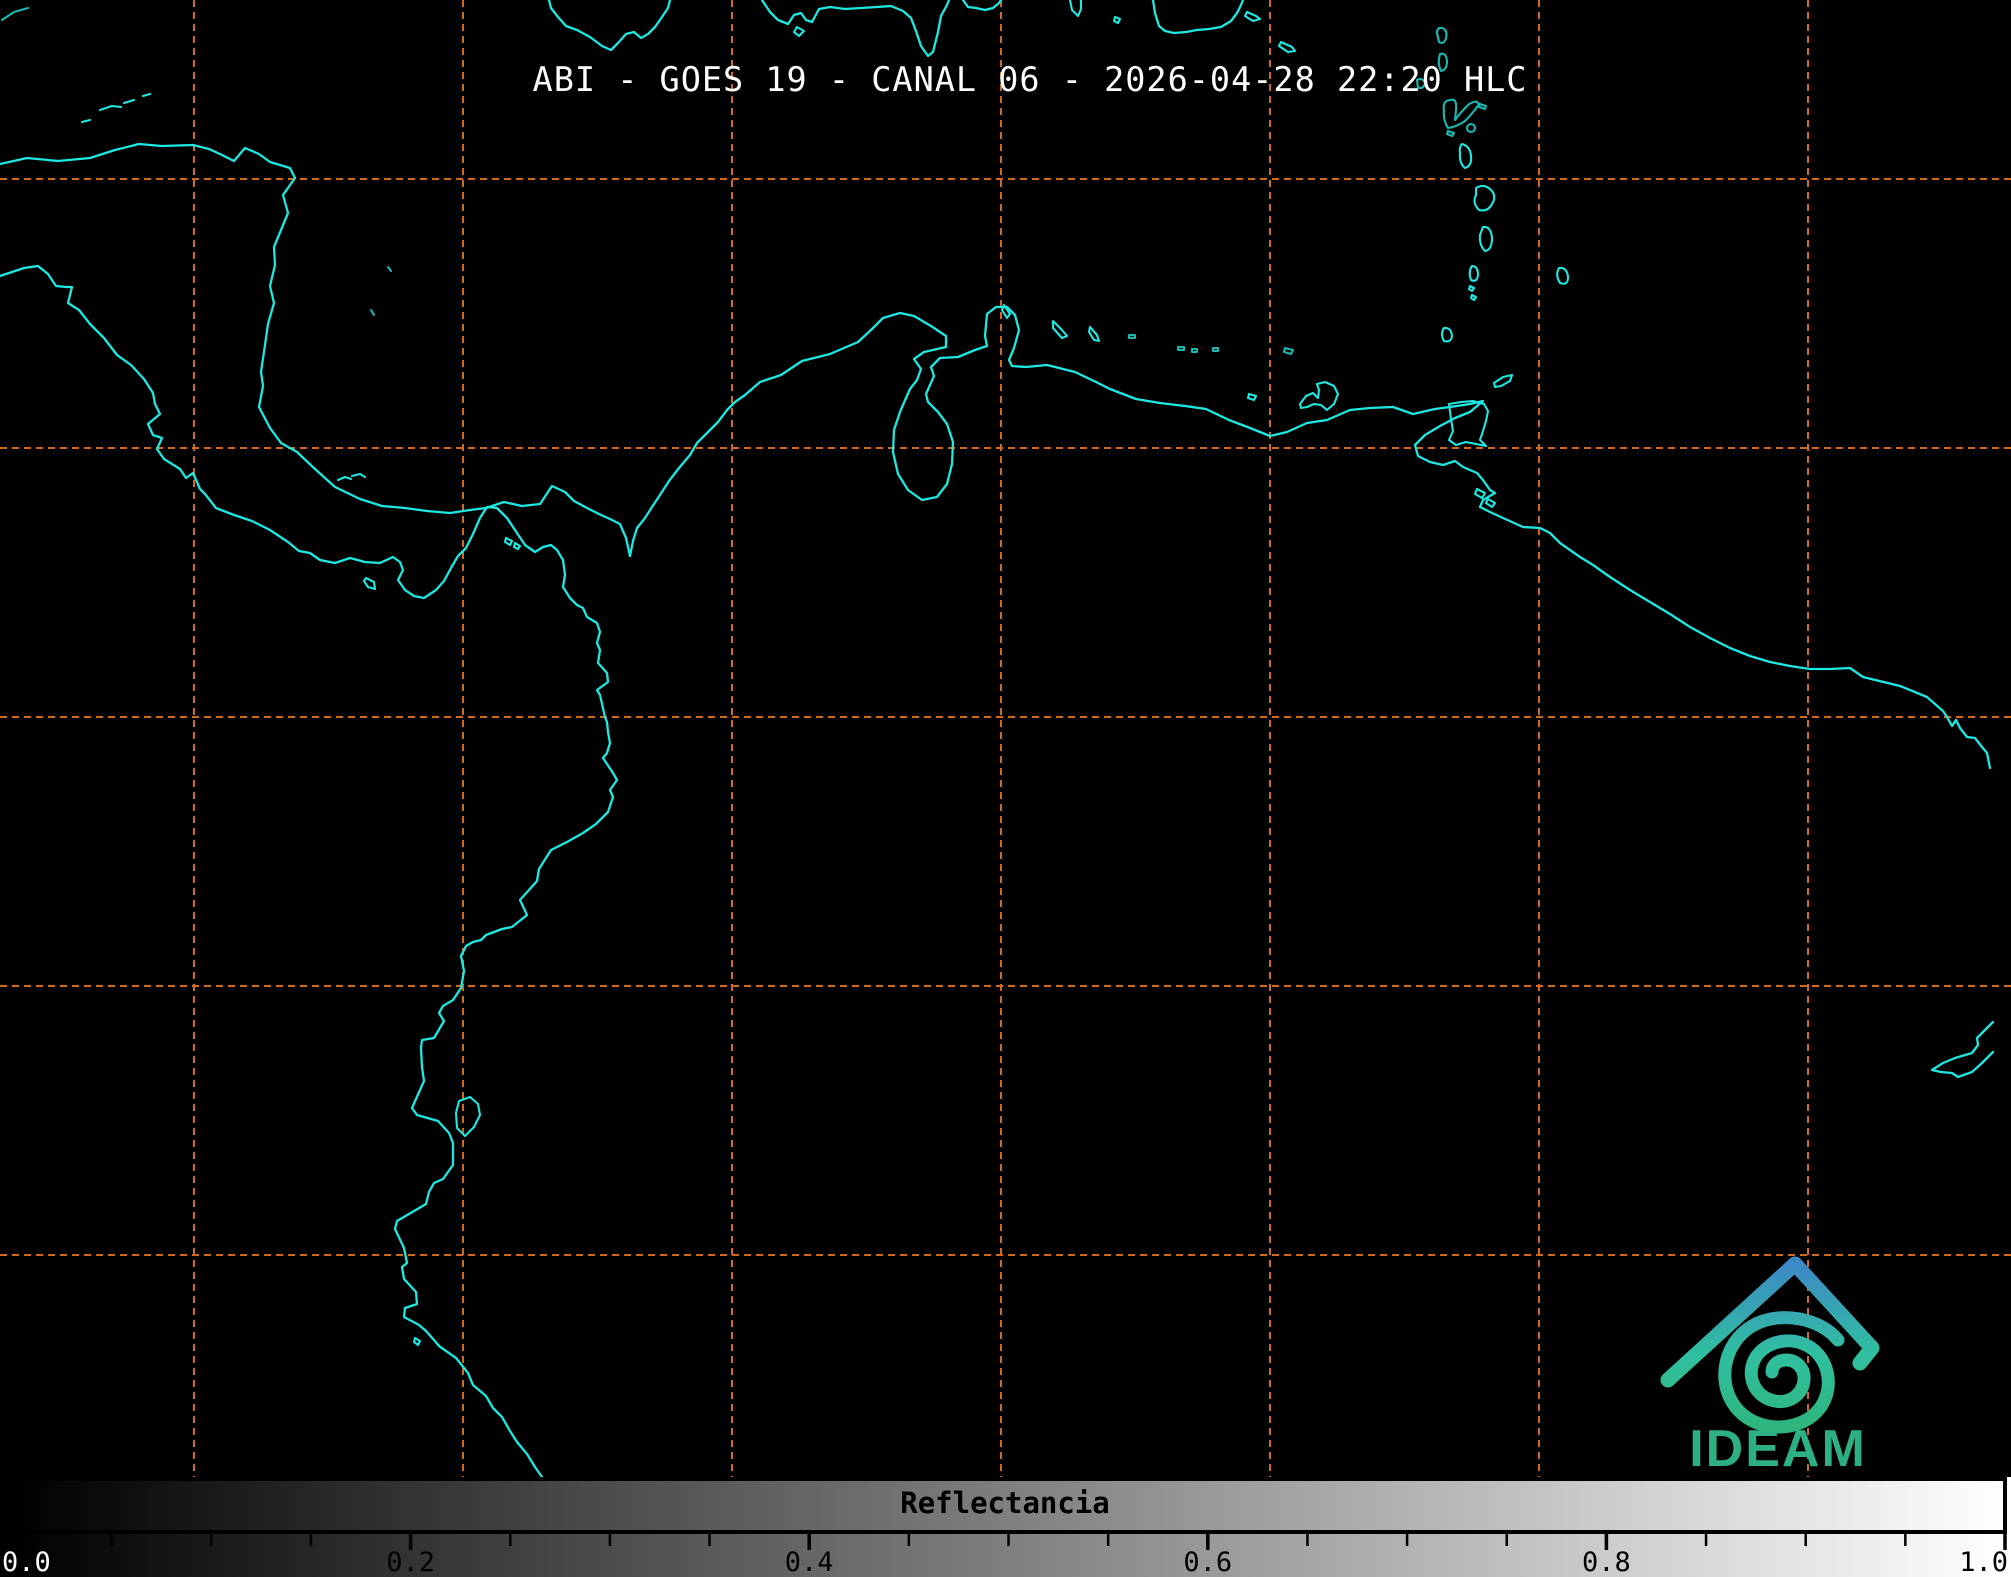  What do you see at coordinates (1606, 1562) in the screenshot?
I see `colorbar-tick-label: 0.8` at bounding box center [1606, 1562].